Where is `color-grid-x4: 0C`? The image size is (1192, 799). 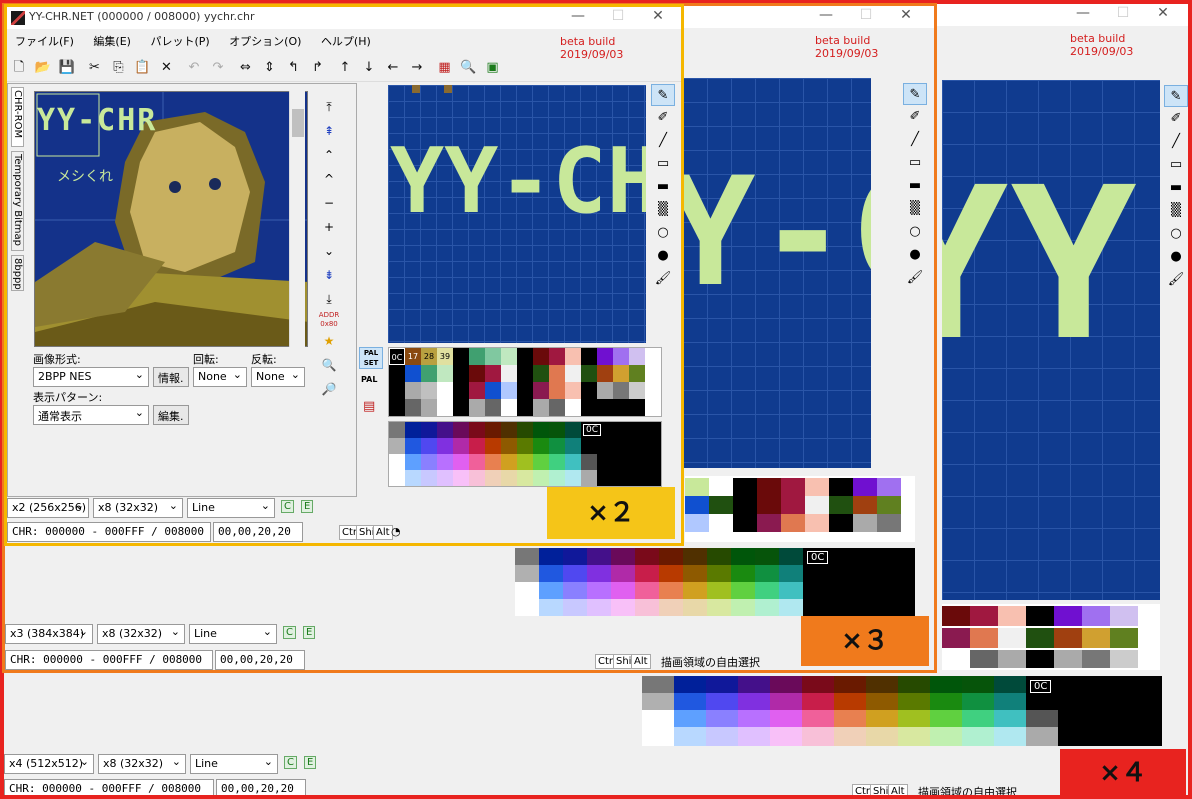 color-grid-x4: 0C is located at coordinates (902, 711).